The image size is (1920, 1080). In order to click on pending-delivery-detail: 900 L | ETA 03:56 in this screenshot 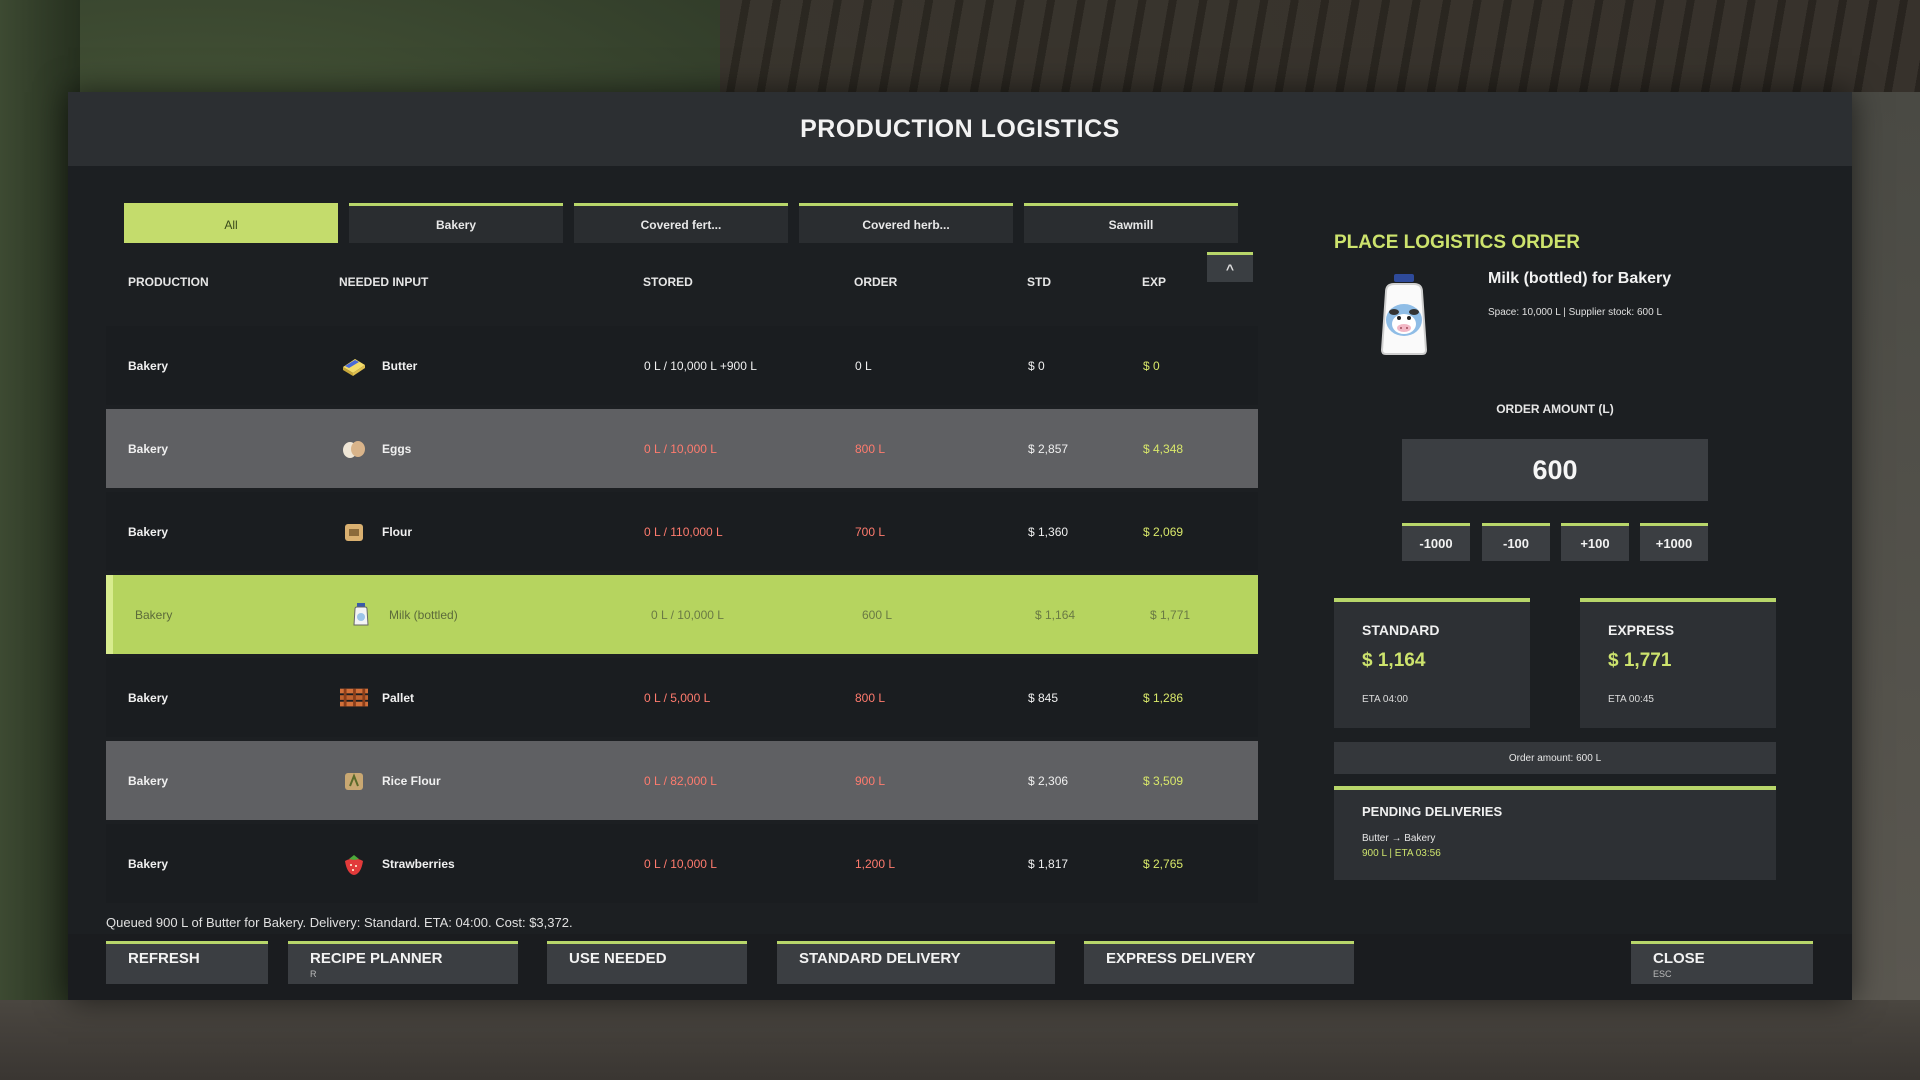, I will do `click(1401, 853)`.